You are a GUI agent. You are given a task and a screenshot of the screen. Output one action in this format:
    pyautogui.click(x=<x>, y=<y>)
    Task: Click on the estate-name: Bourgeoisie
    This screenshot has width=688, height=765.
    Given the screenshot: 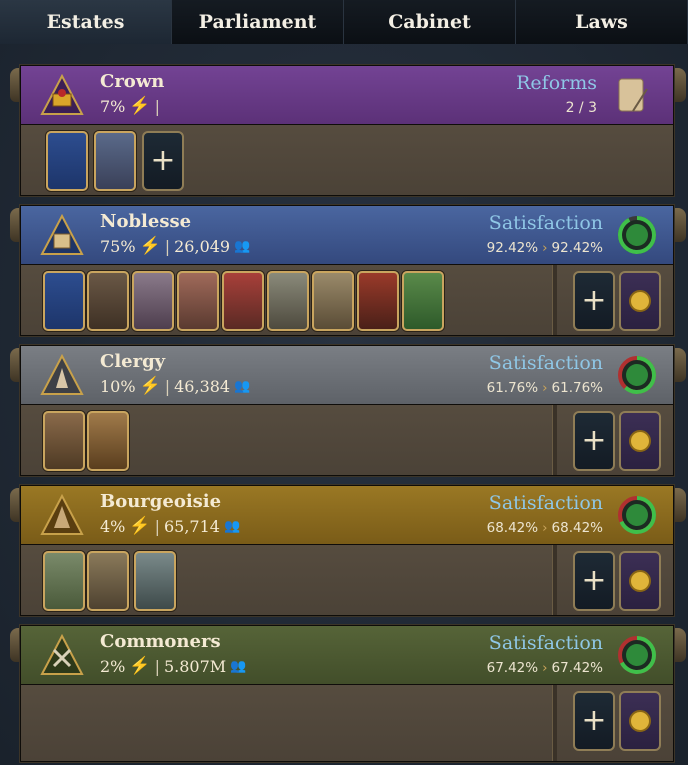 What is the action you would take?
    pyautogui.click(x=161, y=501)
    